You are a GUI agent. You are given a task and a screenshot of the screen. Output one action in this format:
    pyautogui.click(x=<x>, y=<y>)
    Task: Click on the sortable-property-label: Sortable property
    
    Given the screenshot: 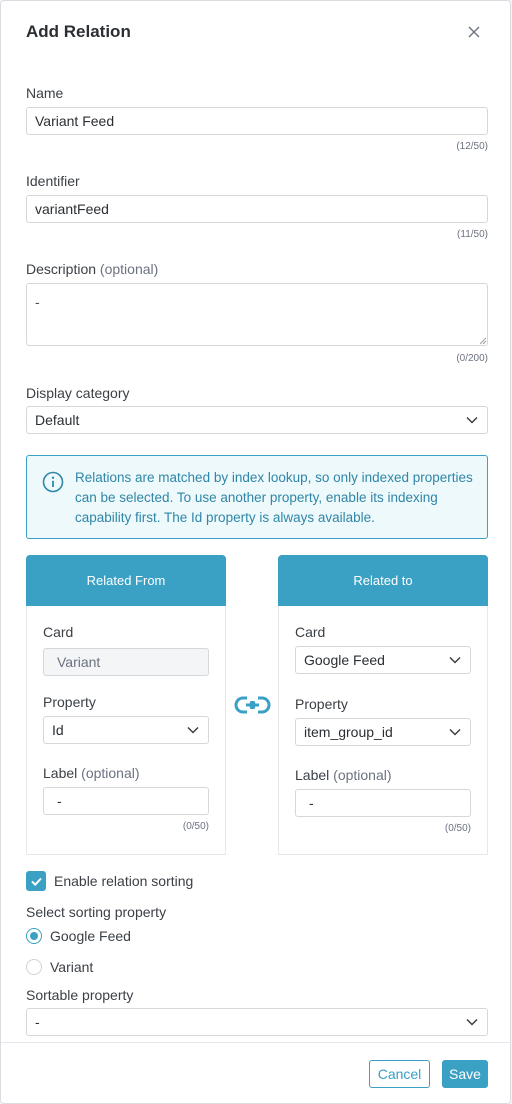 What is the action you would take?
    pyautogui.click(x=80, y=995)
    